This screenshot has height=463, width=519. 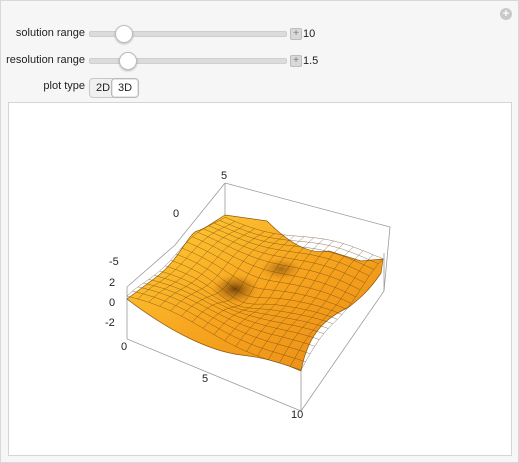 What do you see at coordinates (124, 34) in the screenshot?
I see `solution-range-thumb` at bounding box center [124, 34].